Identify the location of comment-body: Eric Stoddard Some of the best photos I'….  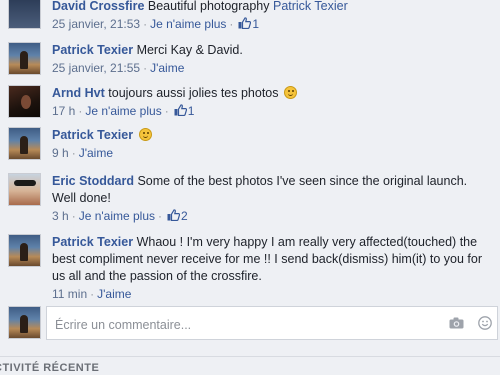
(271, 199).